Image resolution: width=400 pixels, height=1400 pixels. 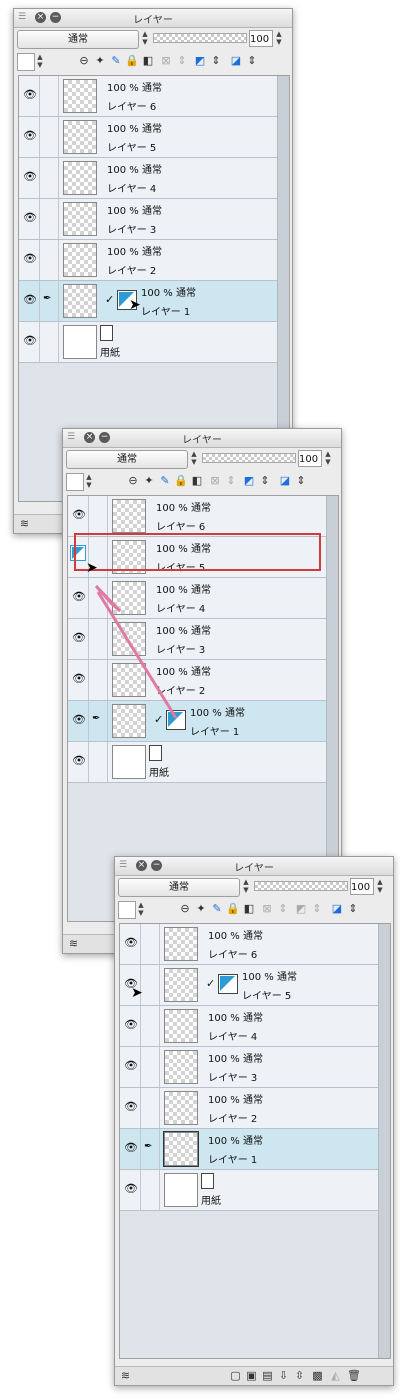 What do you see at coordinates (283, 1376) in the screenshot?
I see `transfer-down-icon: ⇩` at bounding box center [283, 1376].